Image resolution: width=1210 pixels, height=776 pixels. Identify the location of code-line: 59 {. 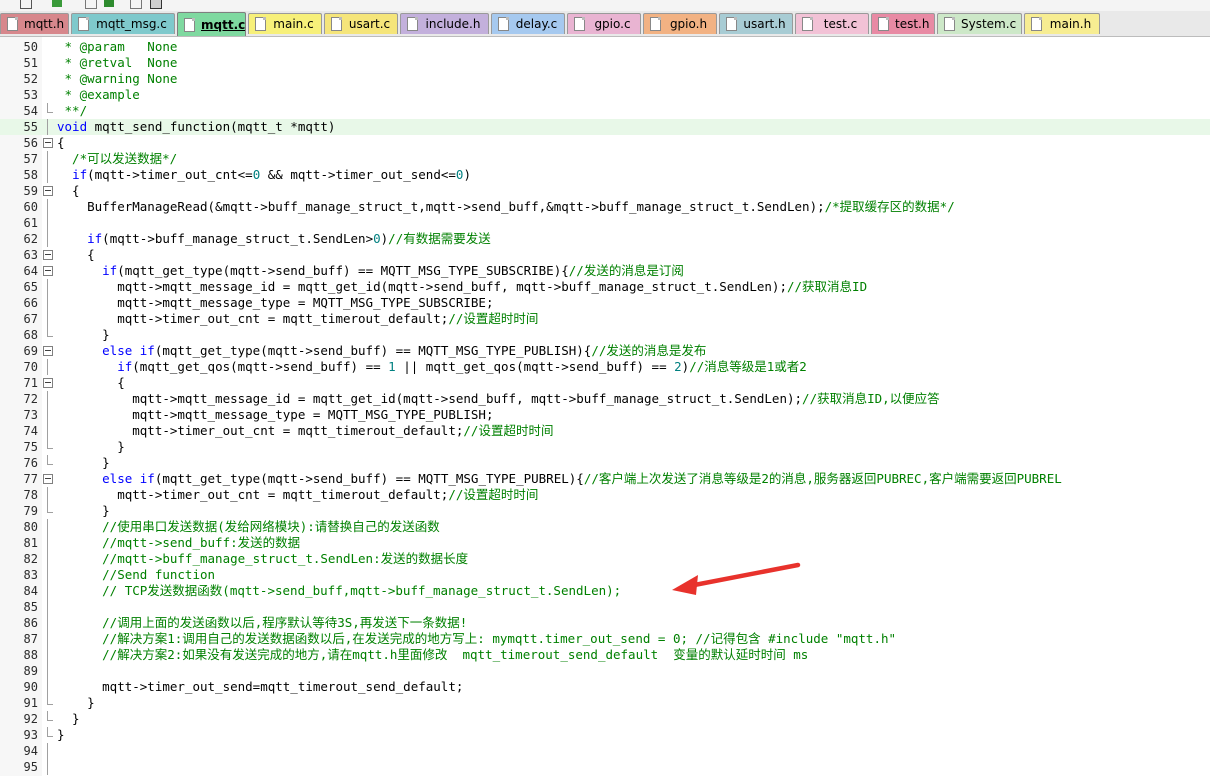
(605, 191).